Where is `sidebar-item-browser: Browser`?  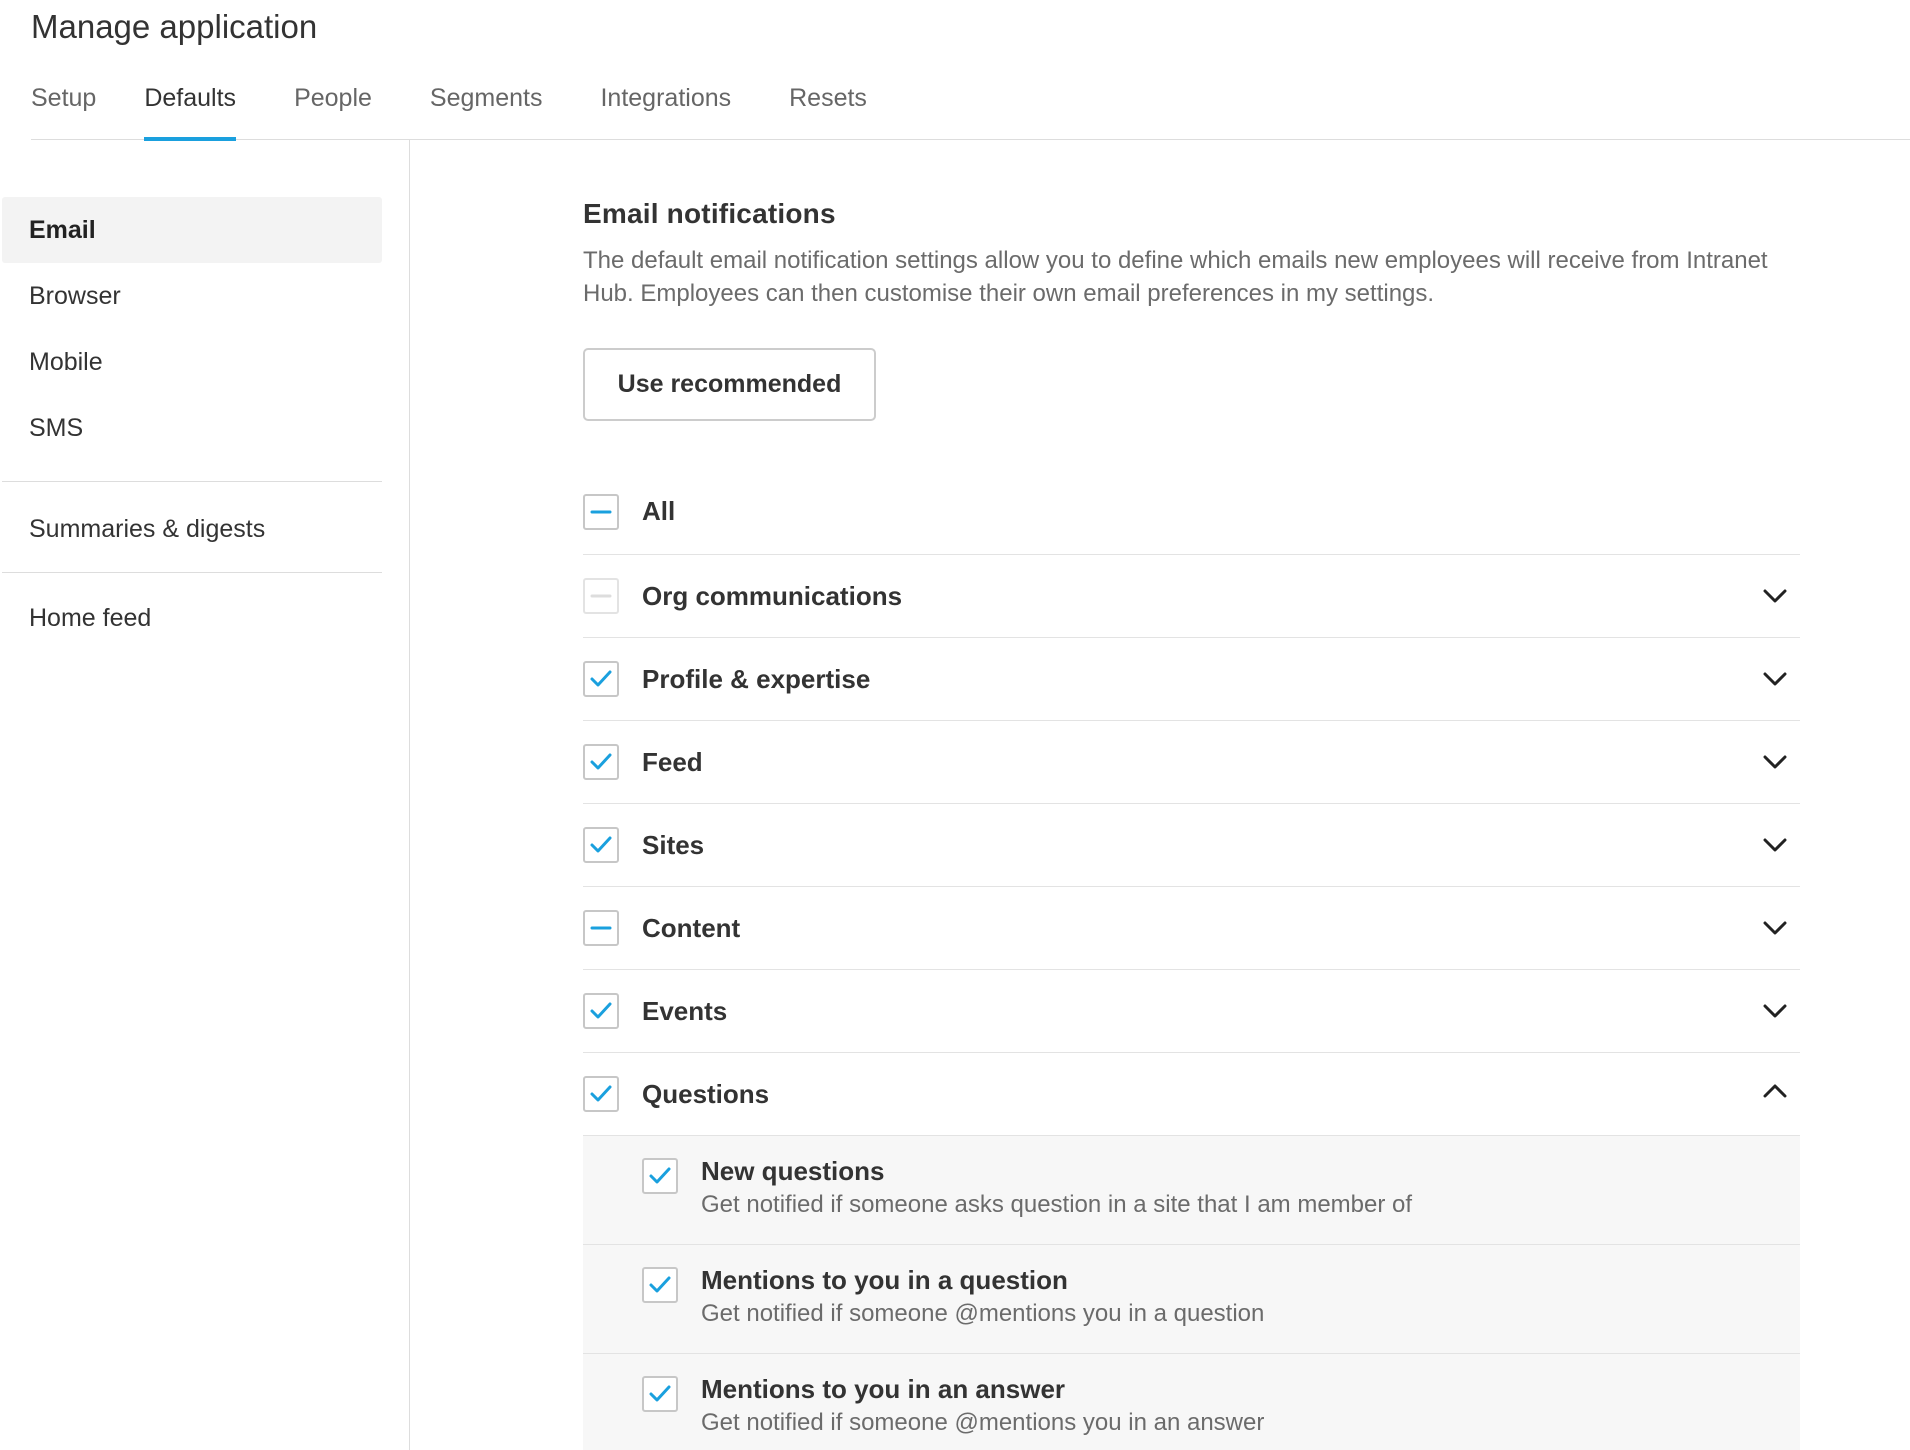
sidebar-item-browser: Browser is located at coordinates (192, 296).